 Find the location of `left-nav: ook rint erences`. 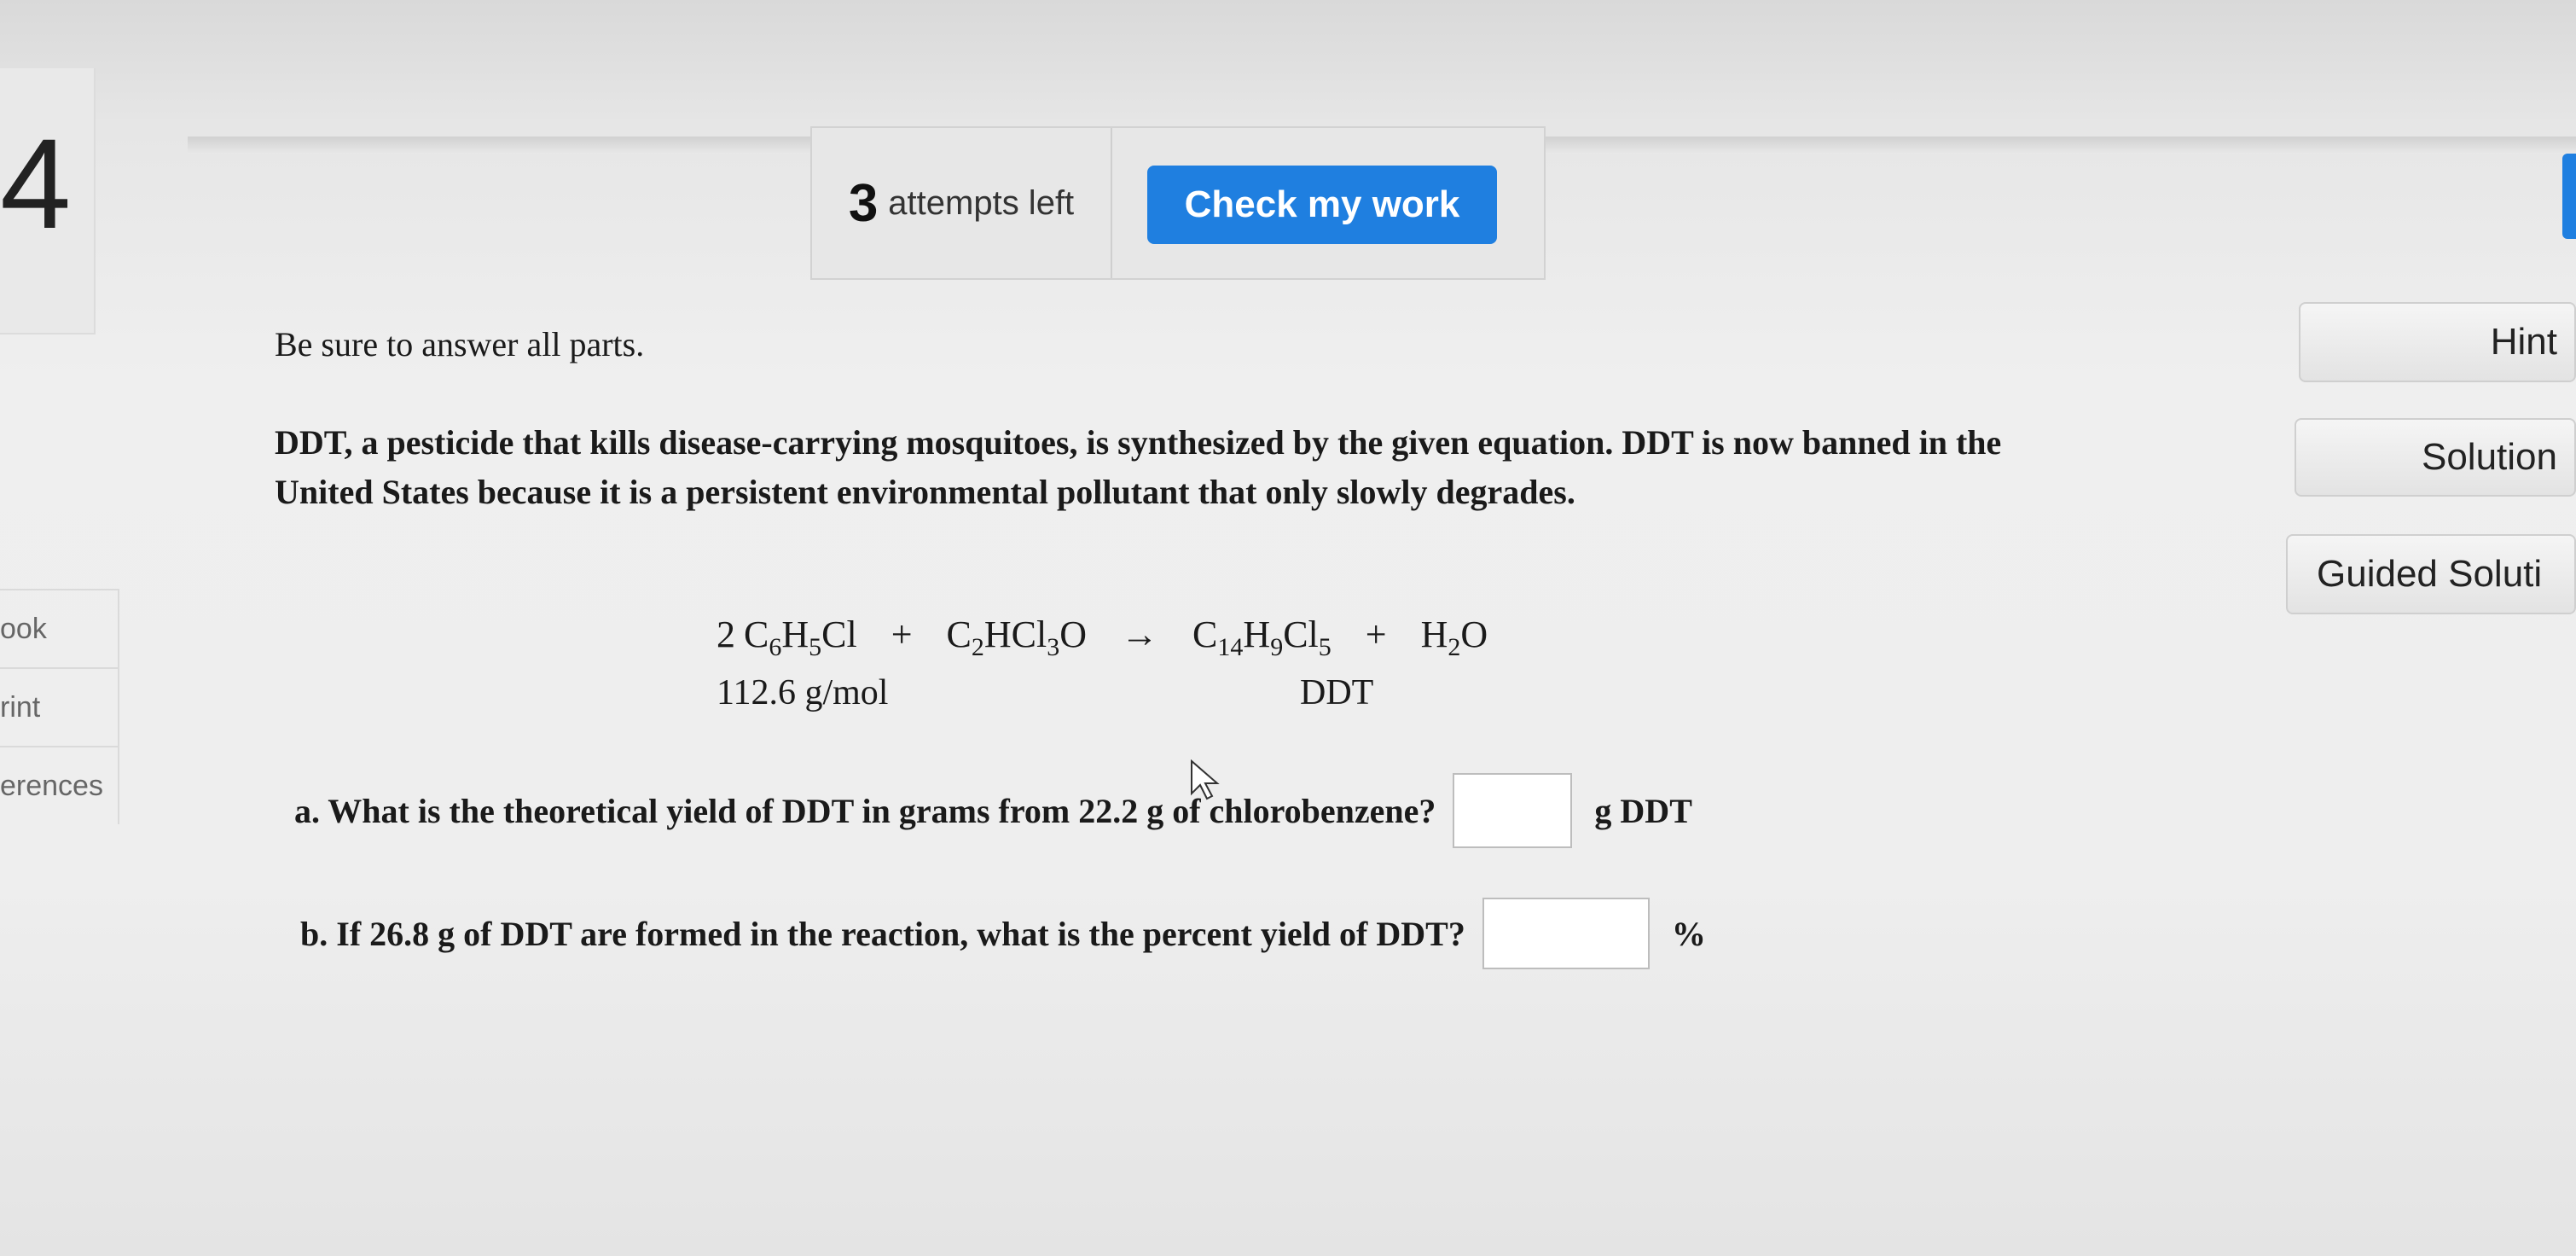

left-nav: ook rint erences is located at coordinates (59, 706).